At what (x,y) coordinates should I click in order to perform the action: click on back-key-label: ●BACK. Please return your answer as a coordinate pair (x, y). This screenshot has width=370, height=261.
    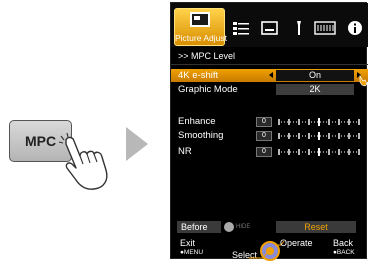
    Looking at the image, I should click on (344, 252).